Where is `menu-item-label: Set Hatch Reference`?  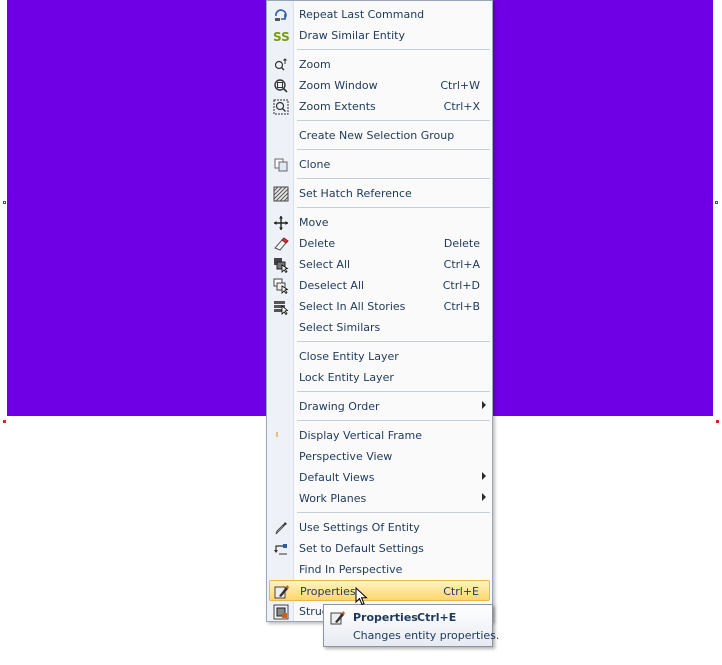 menu-item-label: Set Hatch Reference is located at coordinates (355, 193).